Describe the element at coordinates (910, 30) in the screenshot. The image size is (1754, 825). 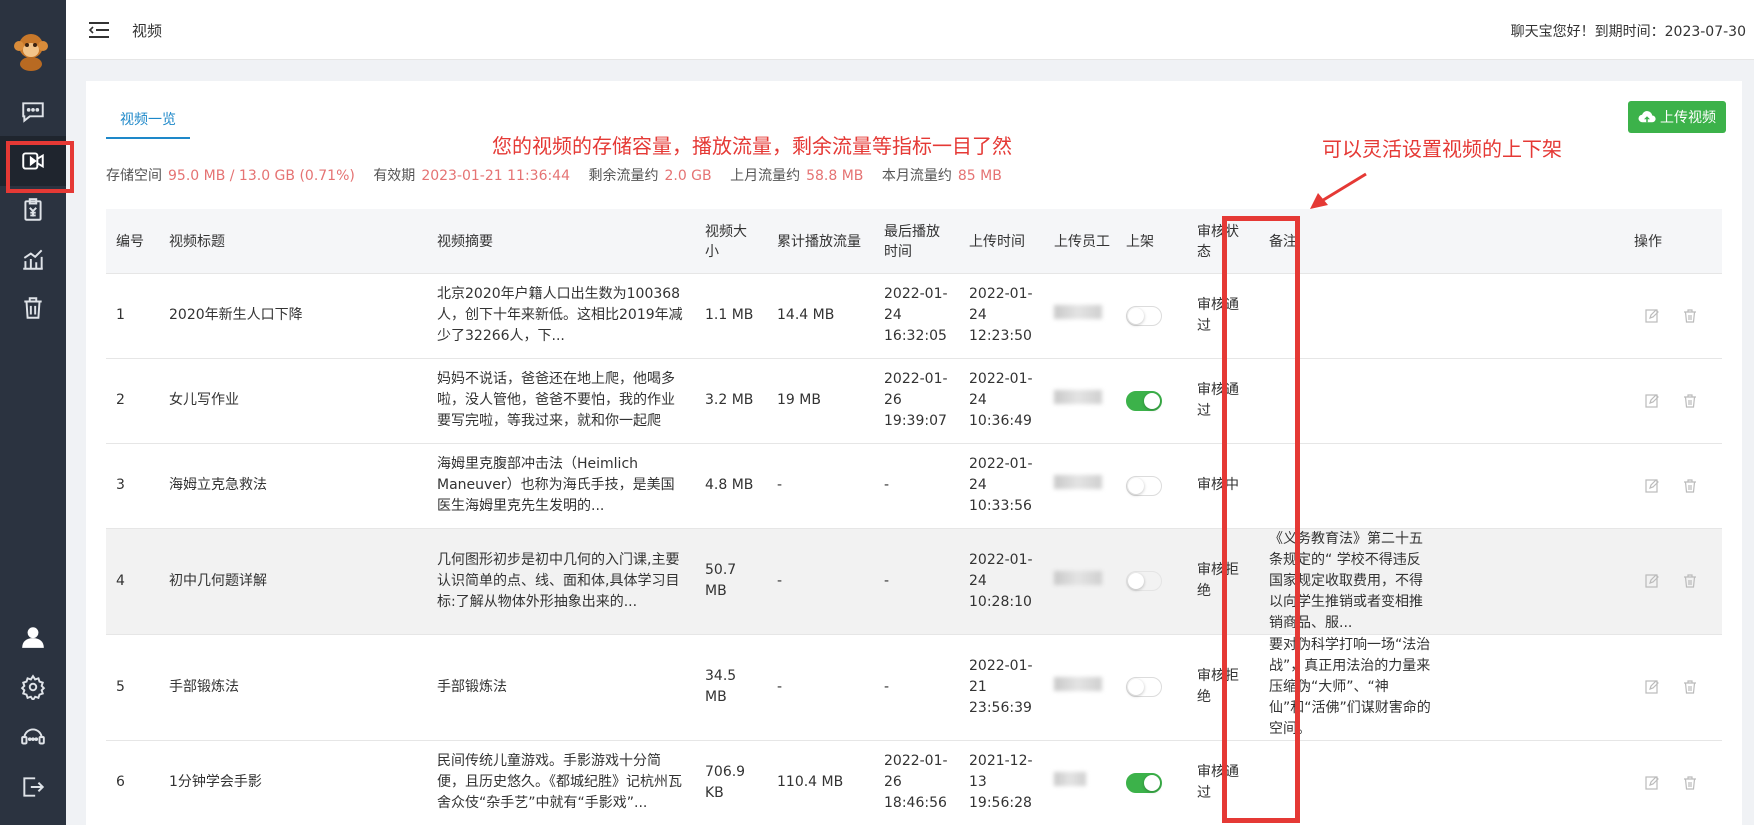
I see `topbar: 视频 聊天宝您好！到期时间：2023-07-30` at that location.